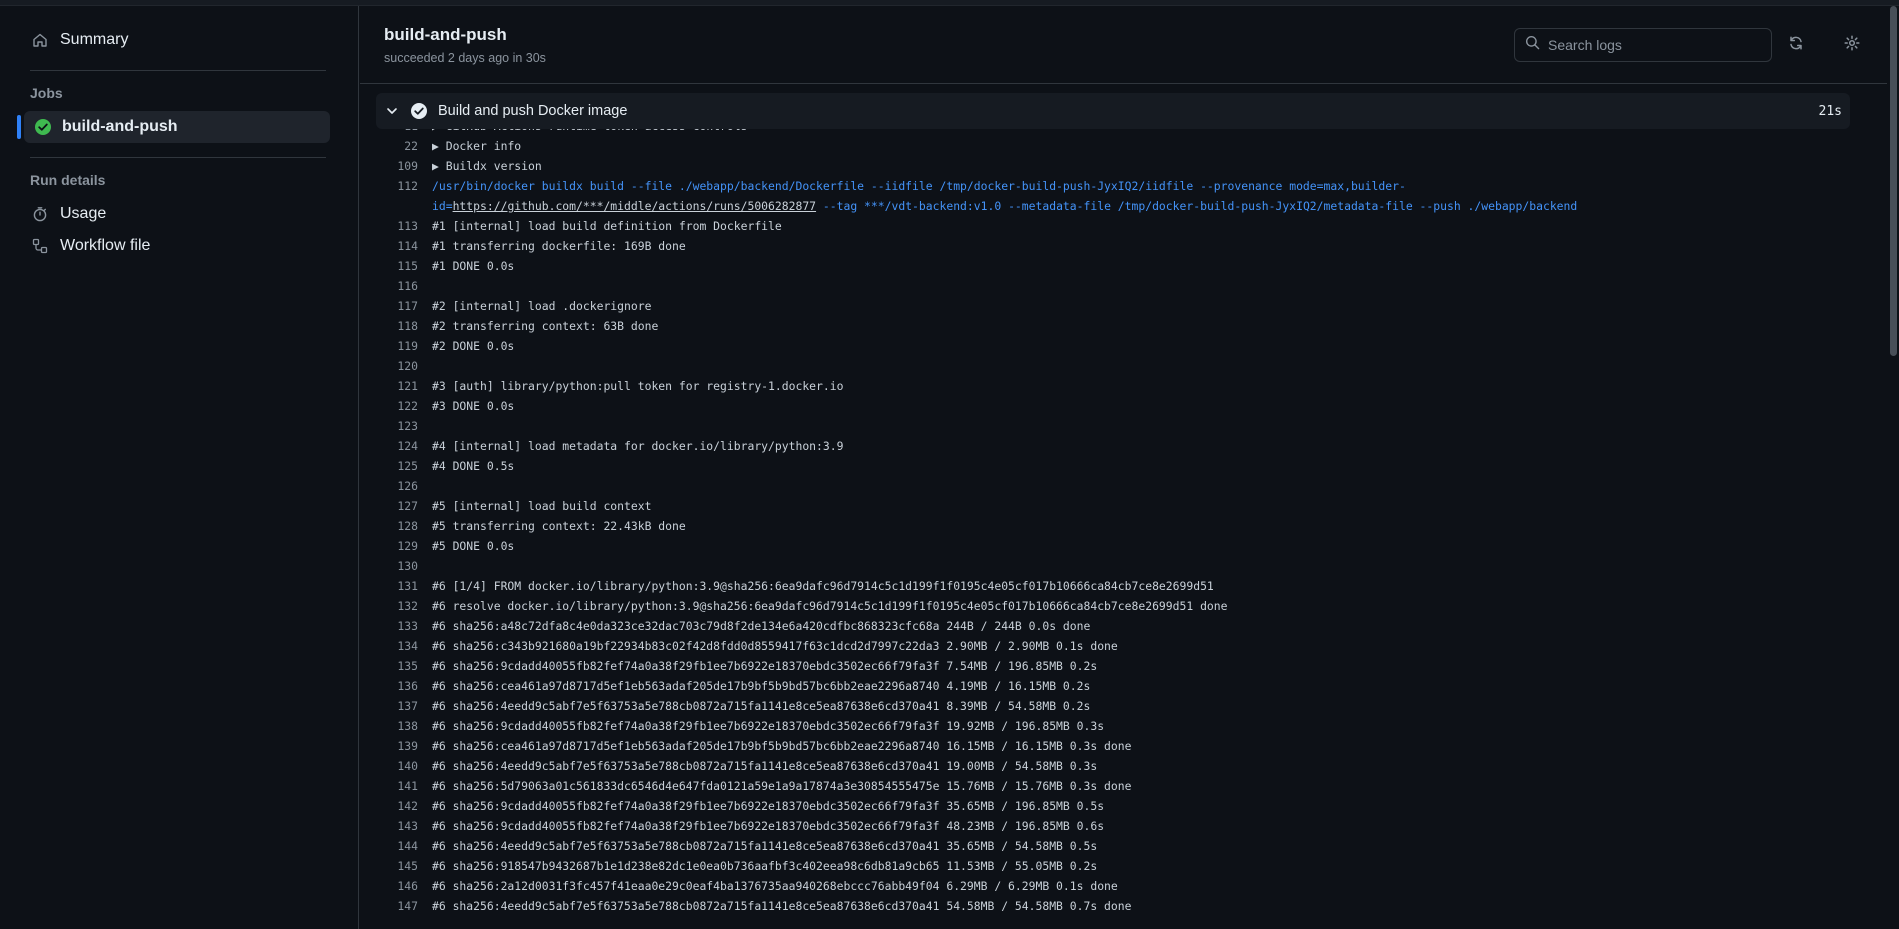  I want to click on log-line-number: 123, so click(397, 426).